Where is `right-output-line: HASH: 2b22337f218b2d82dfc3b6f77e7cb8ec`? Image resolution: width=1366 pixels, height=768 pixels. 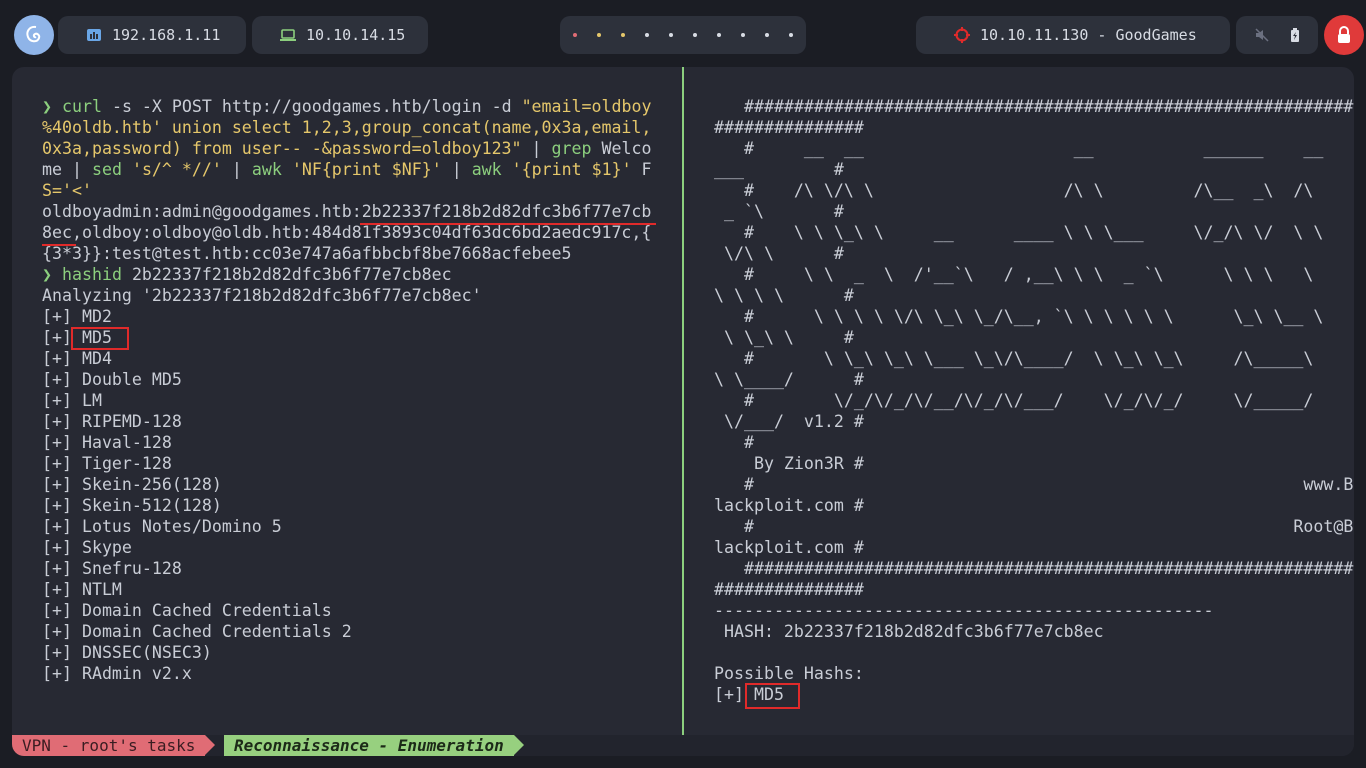
right-output-line: HASH: 2b22337f218b2d82dfc3b6f77e7cb8ec is located at coordinates (909, 631).